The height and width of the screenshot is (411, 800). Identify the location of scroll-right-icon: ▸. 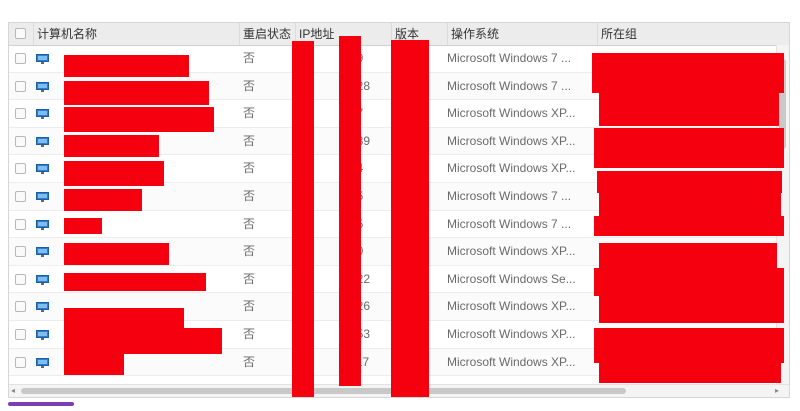
(777, 391).